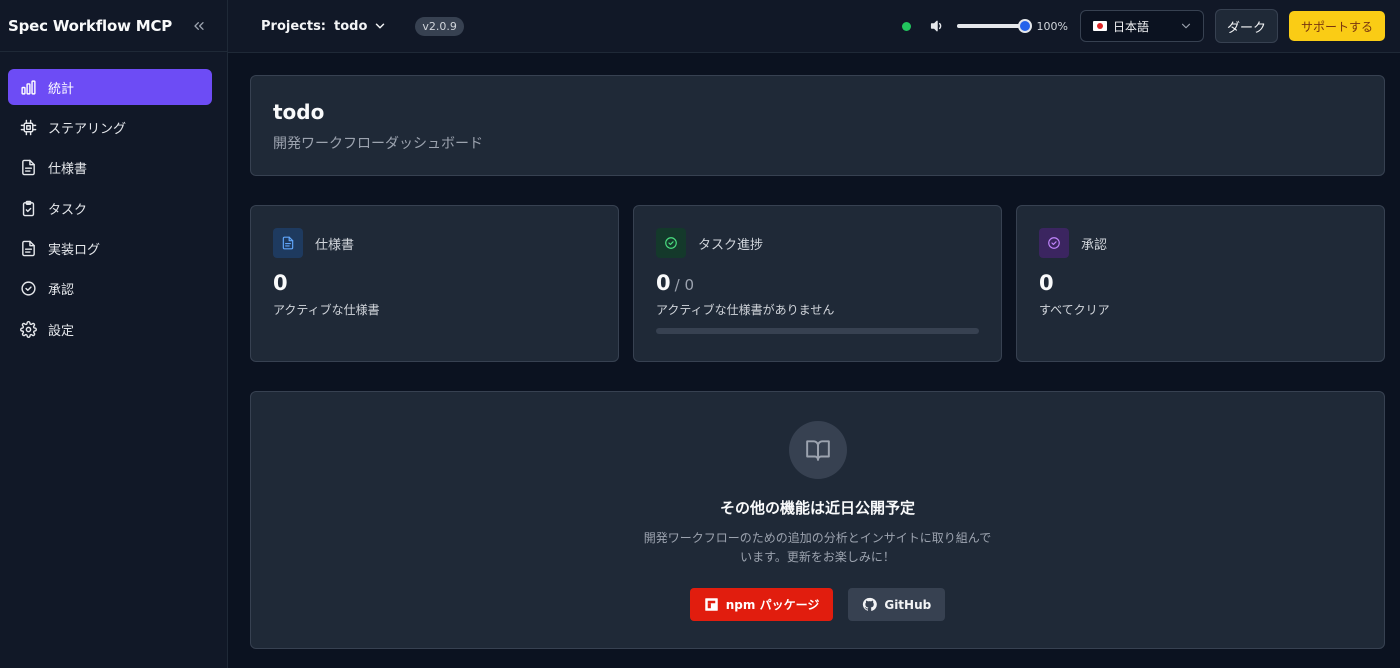 This screenshot has height=668, width=1400. Describe the element at coordinates (68, 210) in the screenshot. I see `sidebar-item-label: タスク` at that location.